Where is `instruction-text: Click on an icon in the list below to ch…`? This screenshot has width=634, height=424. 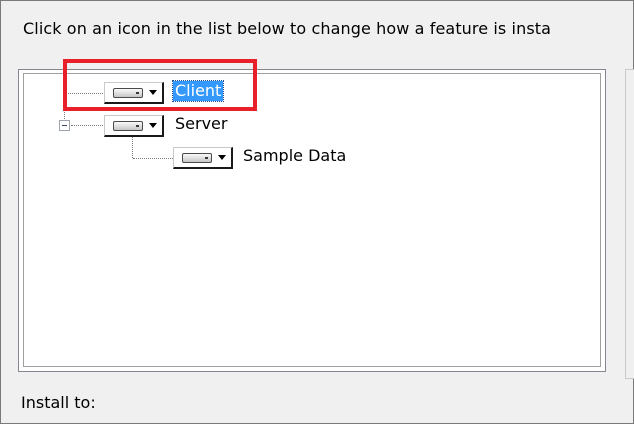
instruction-text: Click on an icon in the list below to ch… is located at coordinates (287, 28).